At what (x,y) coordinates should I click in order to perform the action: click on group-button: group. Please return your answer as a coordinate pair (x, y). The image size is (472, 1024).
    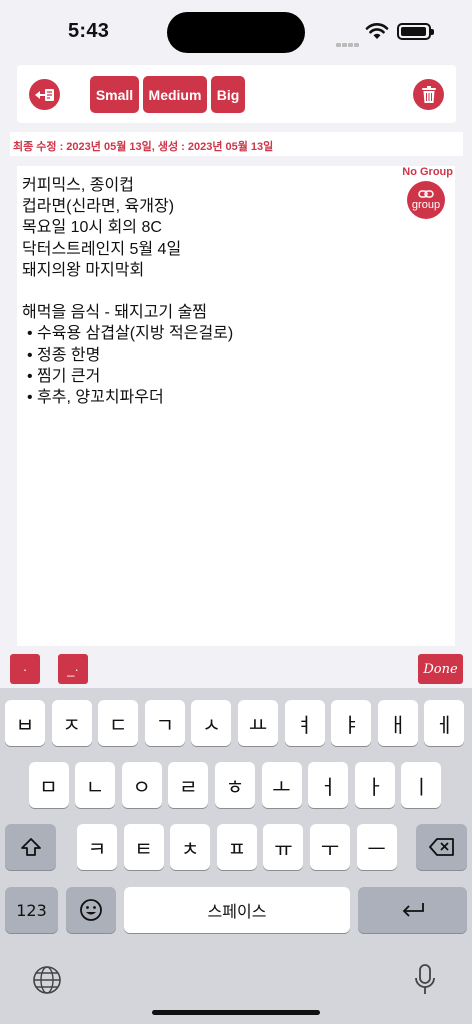
    Looking at the image, I should click on (426, 200).